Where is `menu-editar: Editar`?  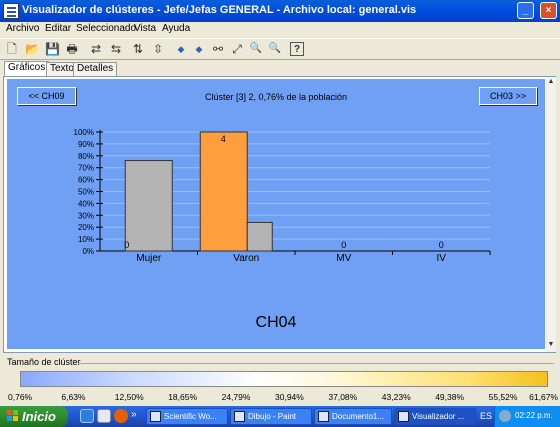
menu-editar: Editar is located at coordinates (58, 28).